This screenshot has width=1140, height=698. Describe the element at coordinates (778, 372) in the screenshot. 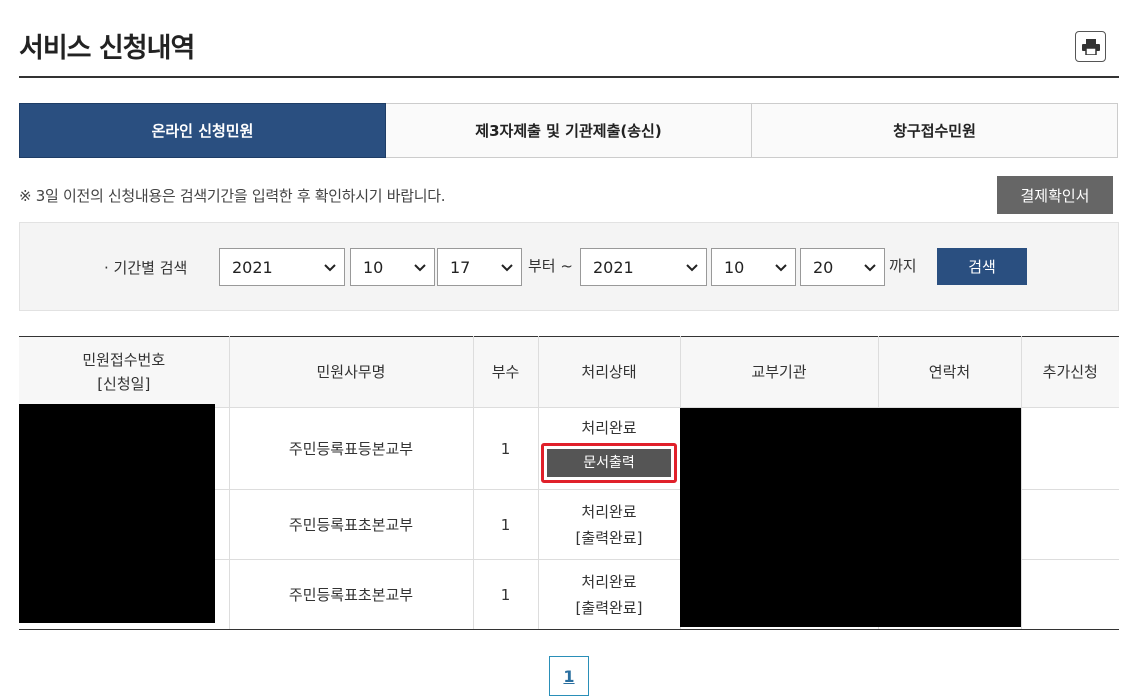

I see `header-issuing-agency: 교부기관` at that location.